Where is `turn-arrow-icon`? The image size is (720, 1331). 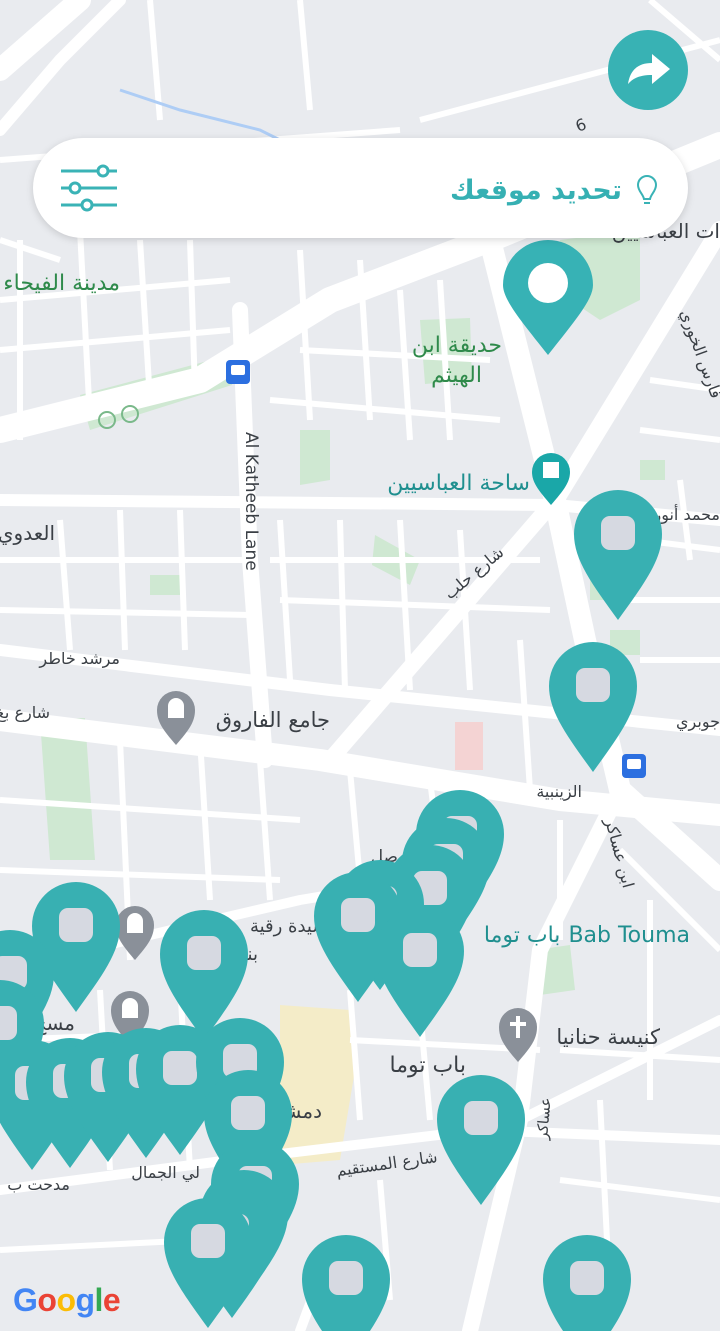
turn-arrow-icon is located at coordinates (649, 69).